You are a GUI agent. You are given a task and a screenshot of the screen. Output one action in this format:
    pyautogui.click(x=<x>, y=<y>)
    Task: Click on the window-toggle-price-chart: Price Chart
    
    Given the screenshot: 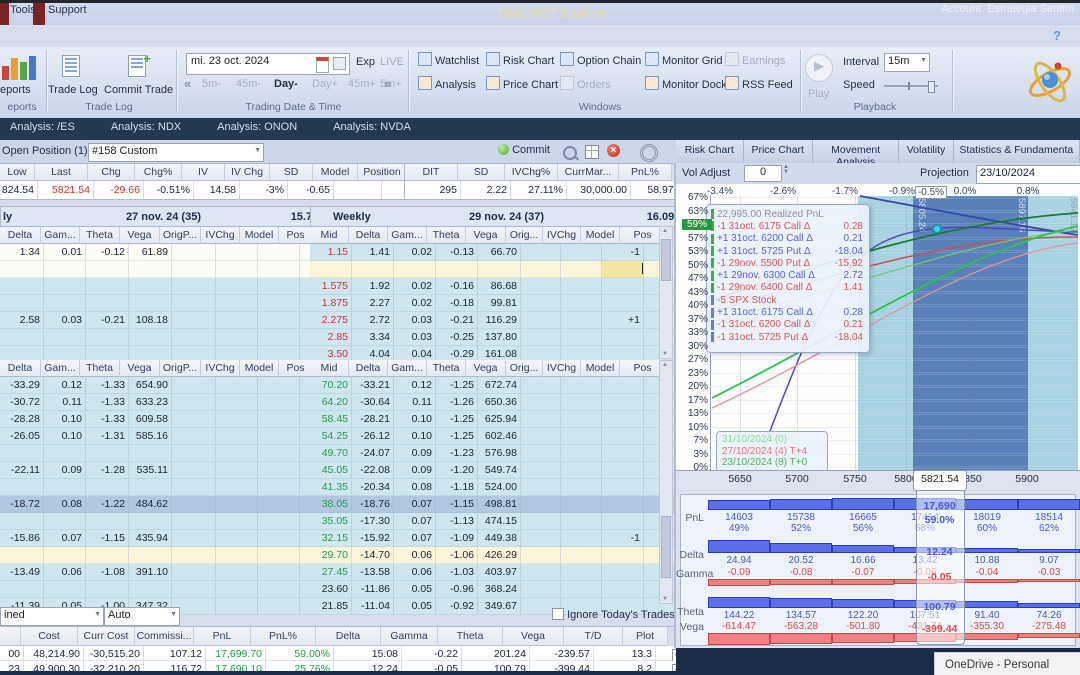 What is the action you would take?
    pyautogui.click(x=522, y=84)
    